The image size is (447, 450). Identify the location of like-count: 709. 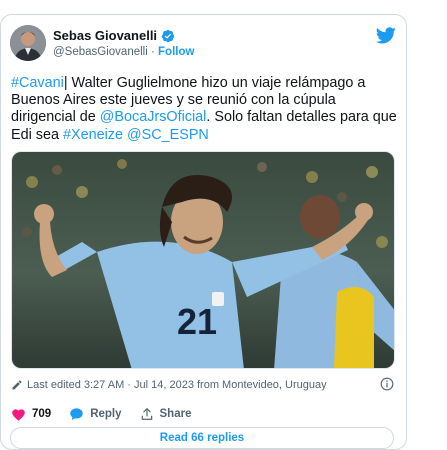
(42, 414).